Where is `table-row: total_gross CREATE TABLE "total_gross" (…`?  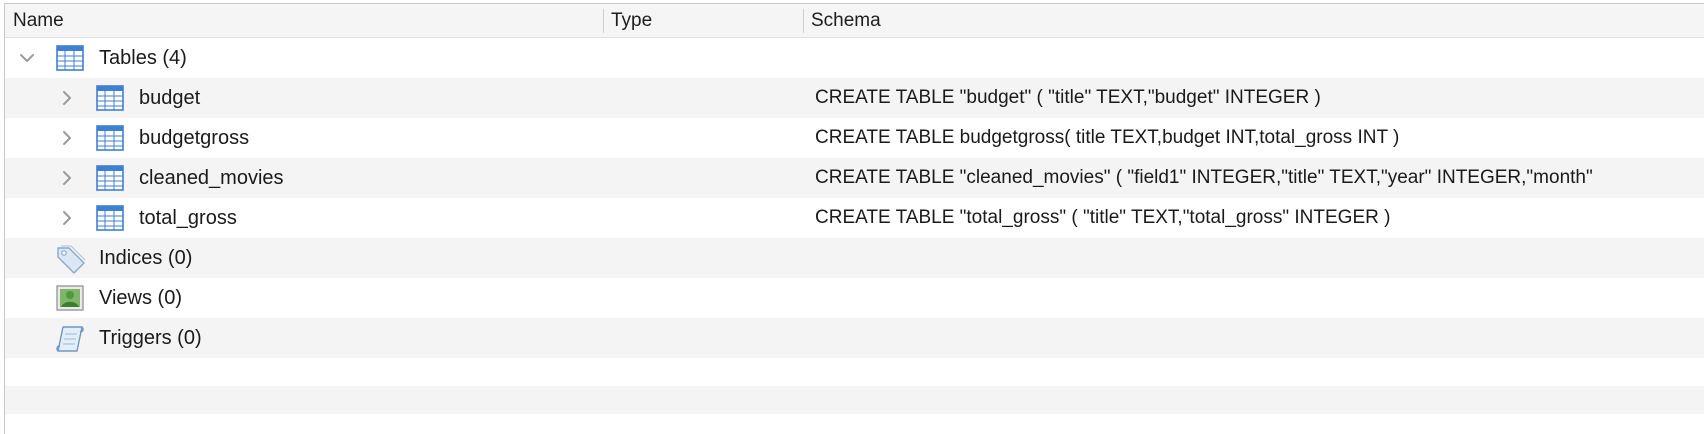 table-row: total_gross CREATE TABLE "total_gross" (… is located at coordinates (854, 218).